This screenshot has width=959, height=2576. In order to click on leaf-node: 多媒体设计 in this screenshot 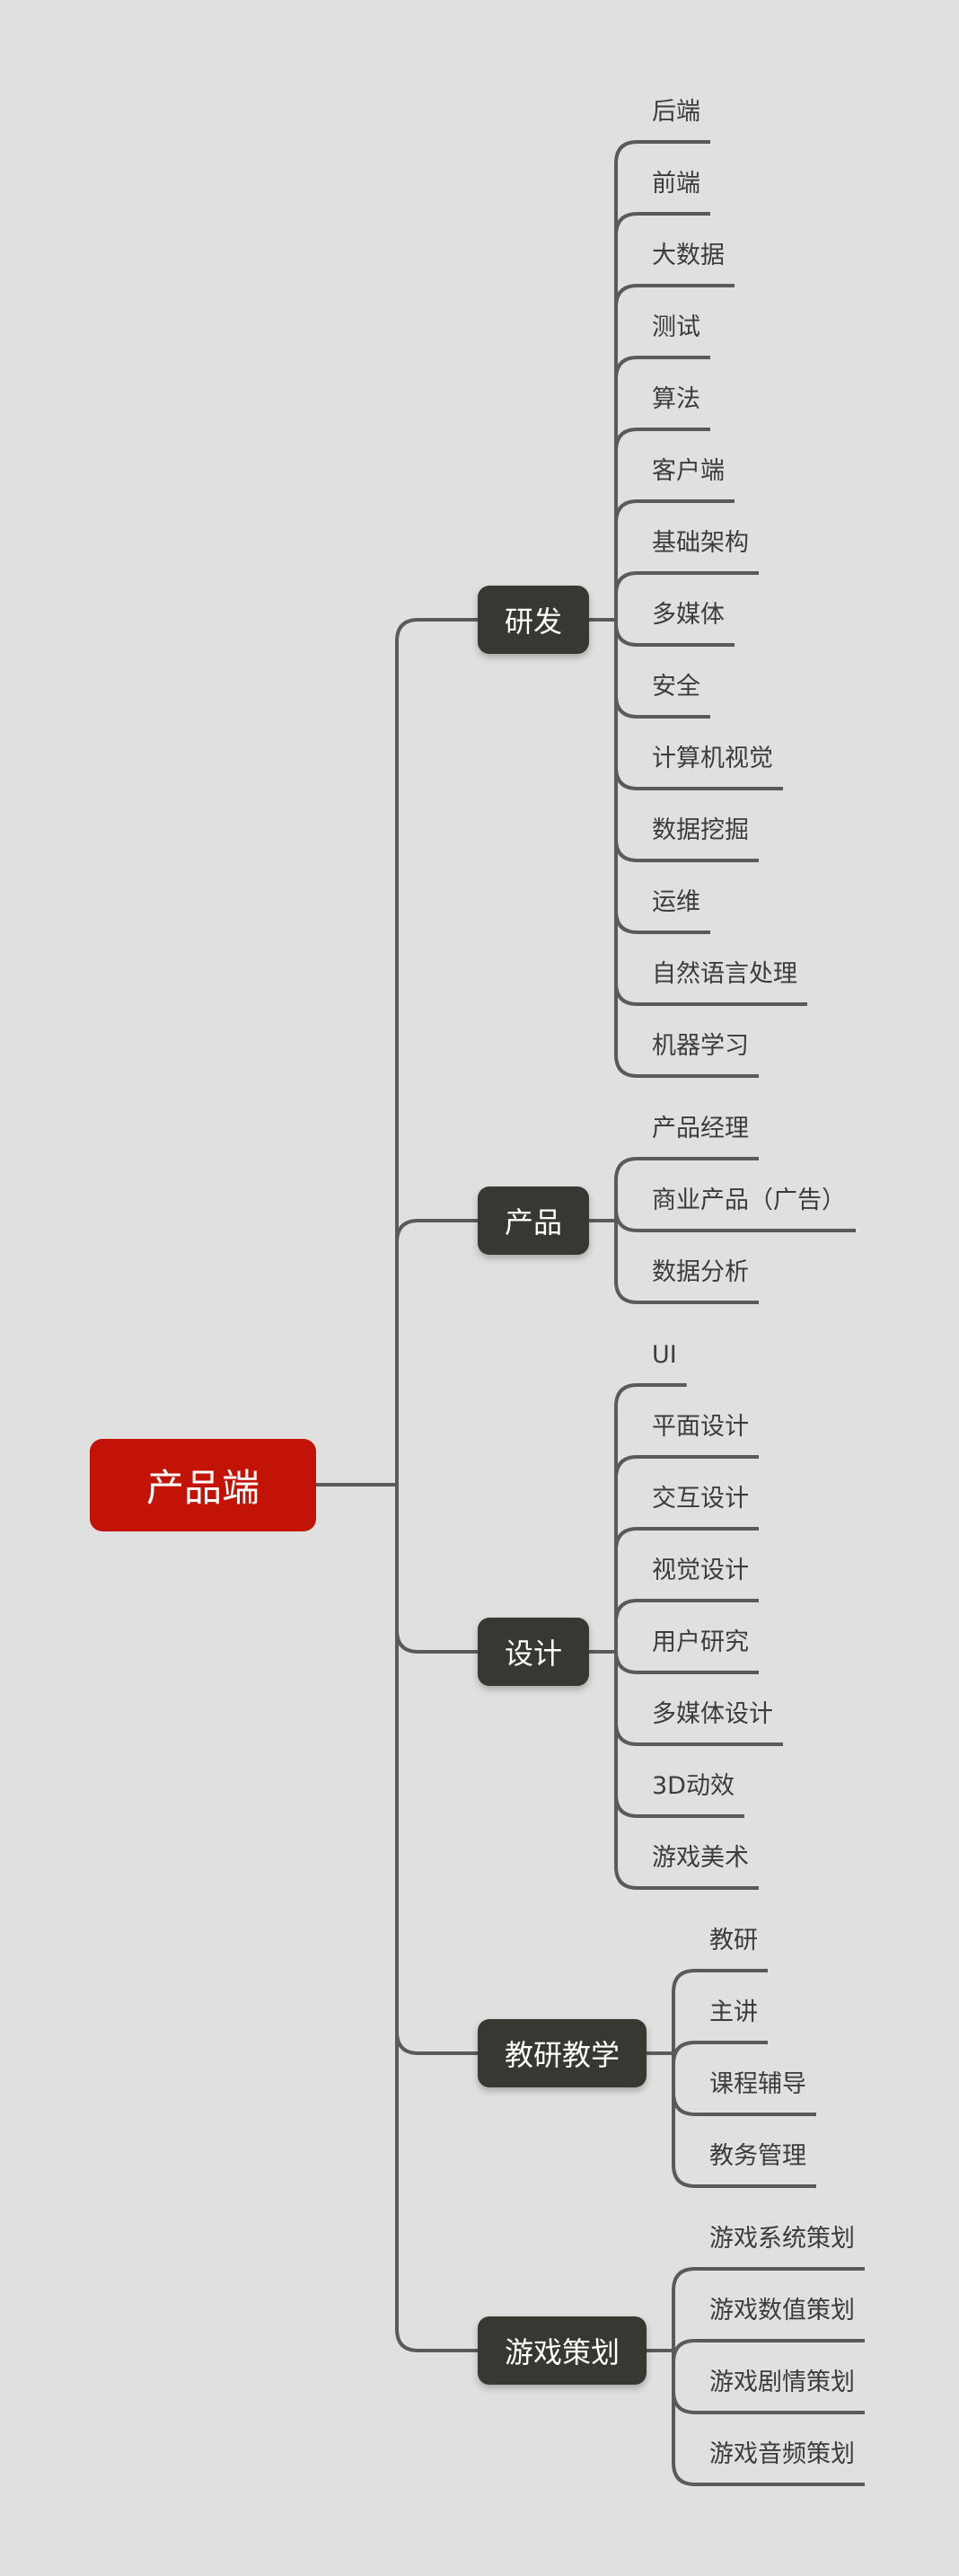, I will do `click(712, 1714)`.